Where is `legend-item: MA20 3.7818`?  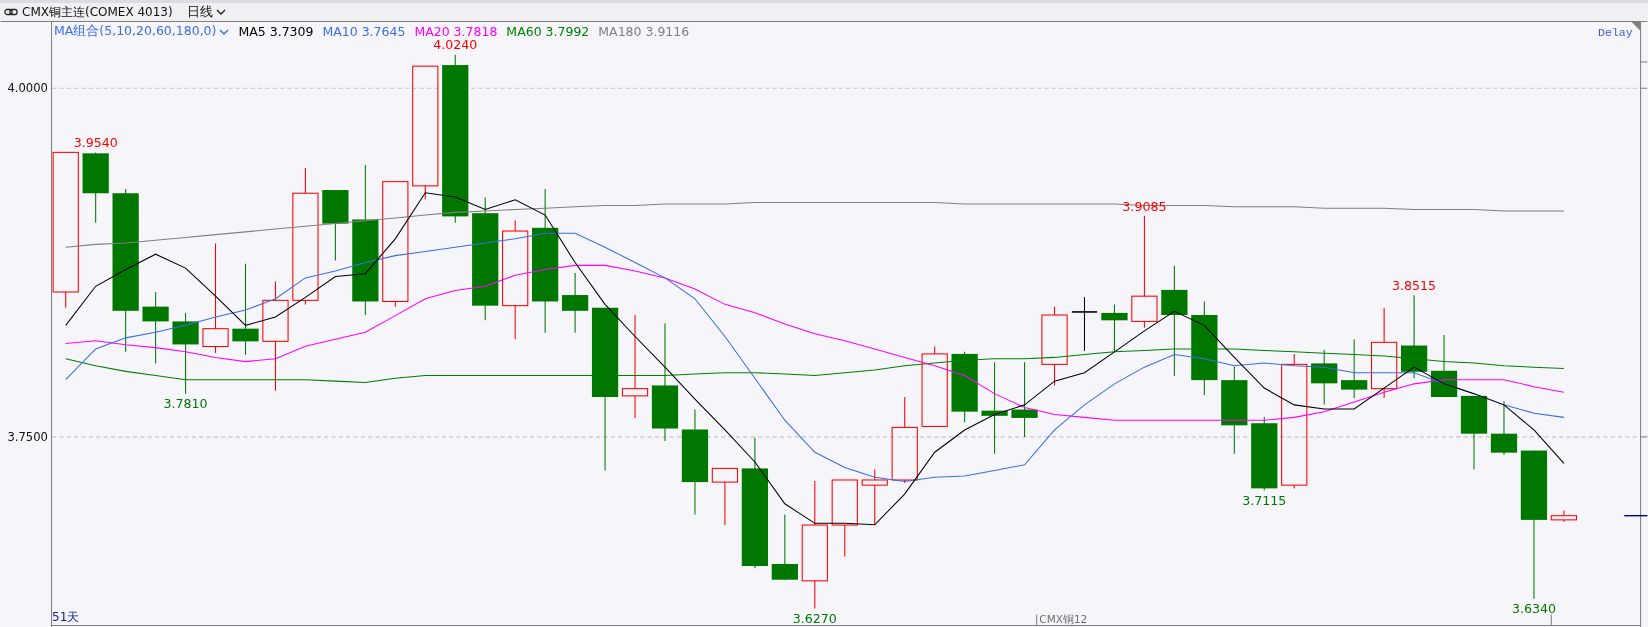 legend-item: MA20 3.7818 is located at coordinates (456, 31).